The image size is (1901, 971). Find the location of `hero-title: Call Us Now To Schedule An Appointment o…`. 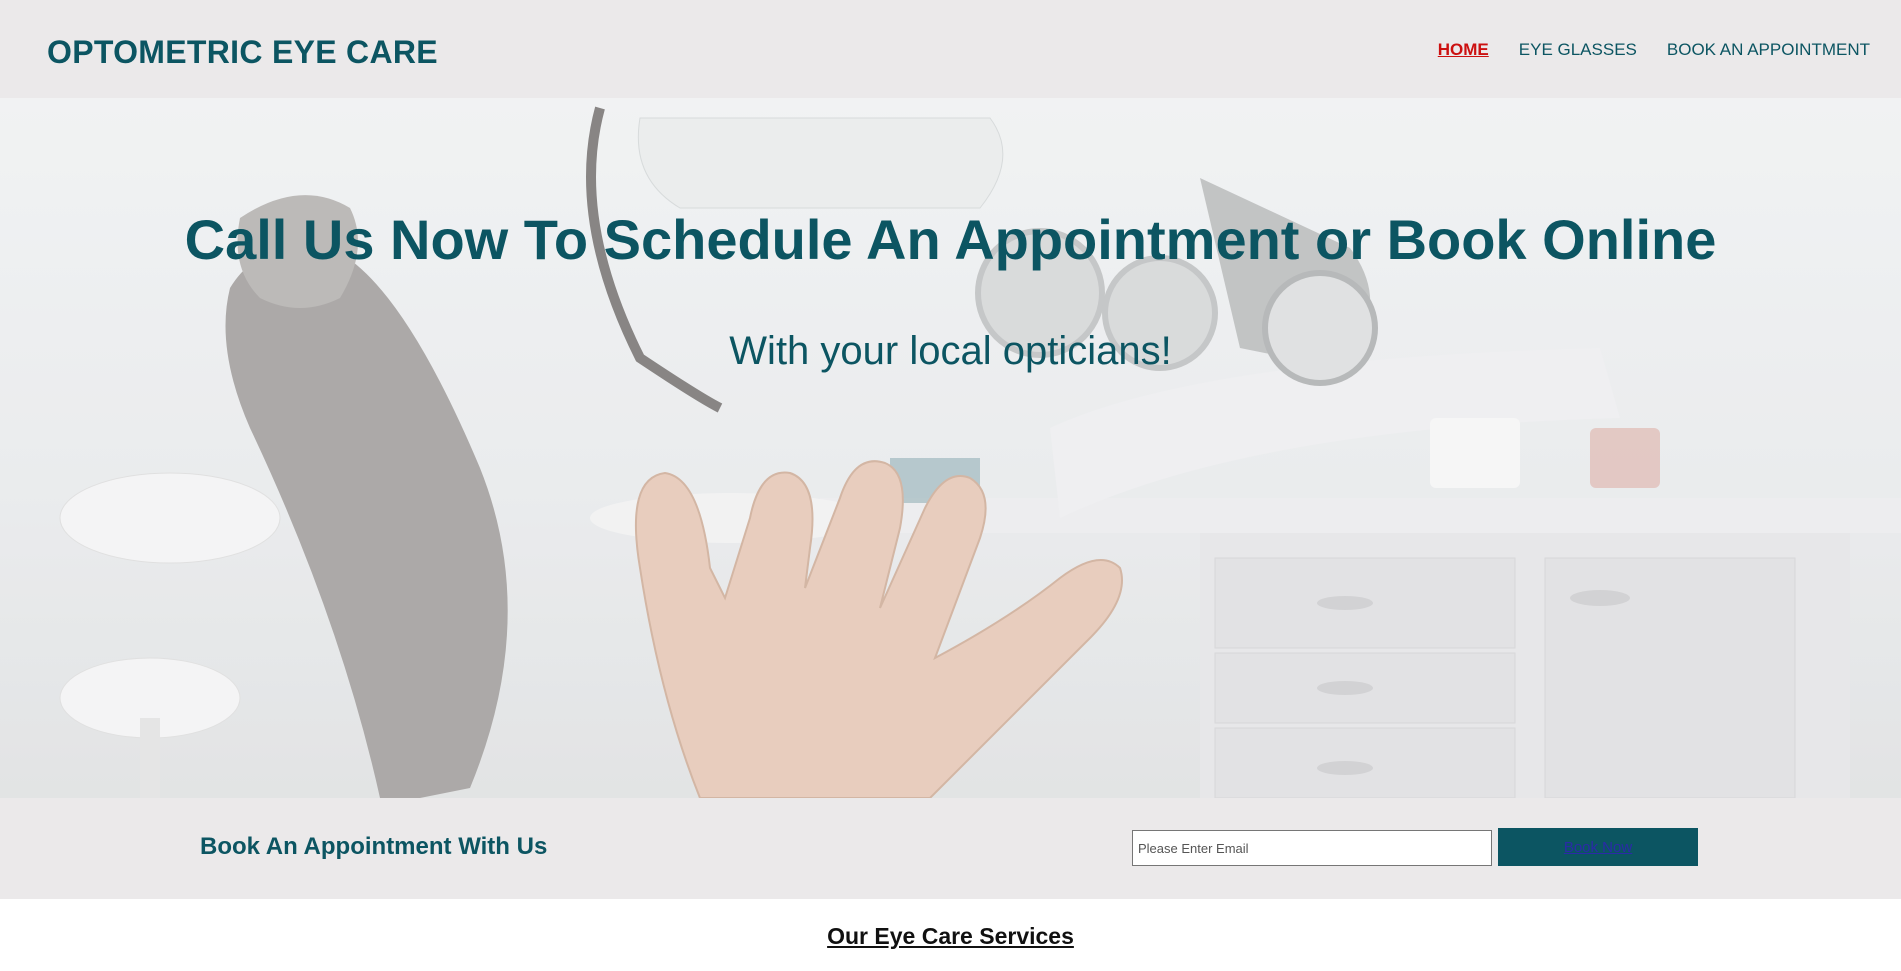

hero-title: Call Us Now To Schedule An Appointment o… is located at coordinates (950, 239).